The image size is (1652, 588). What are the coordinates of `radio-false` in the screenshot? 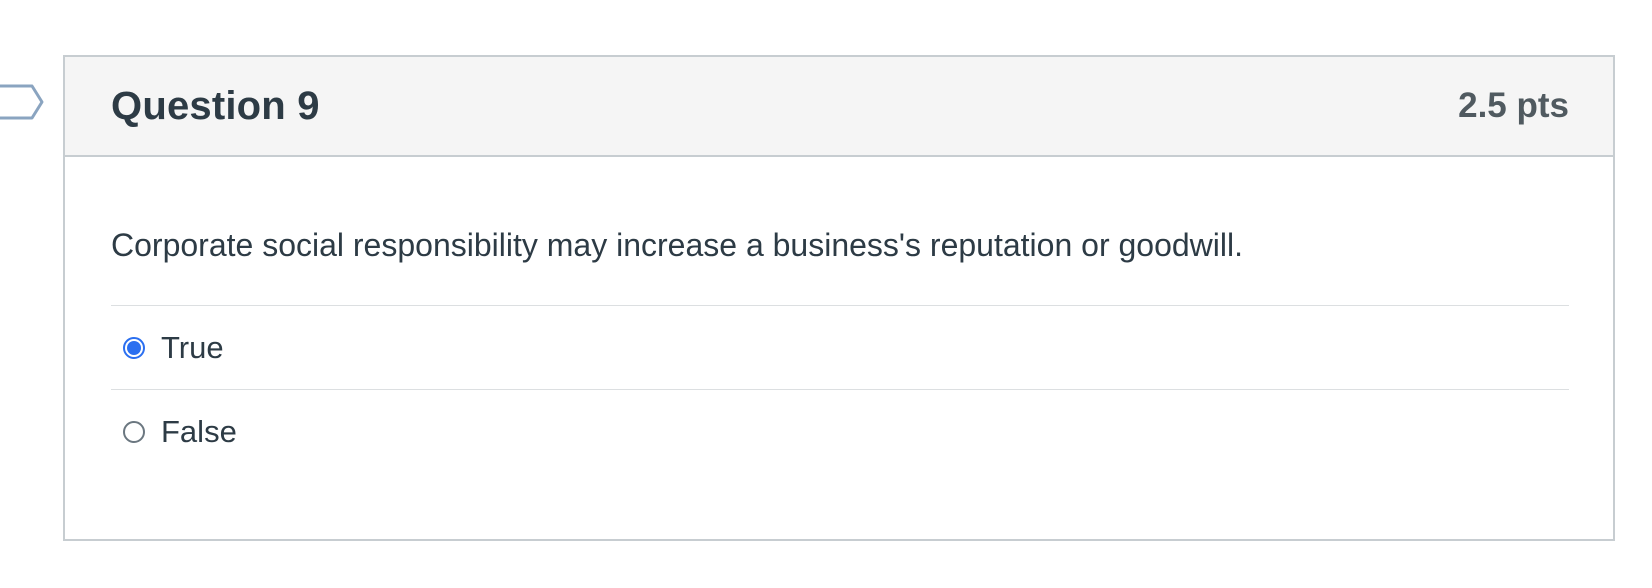 It's located at (134, 432).